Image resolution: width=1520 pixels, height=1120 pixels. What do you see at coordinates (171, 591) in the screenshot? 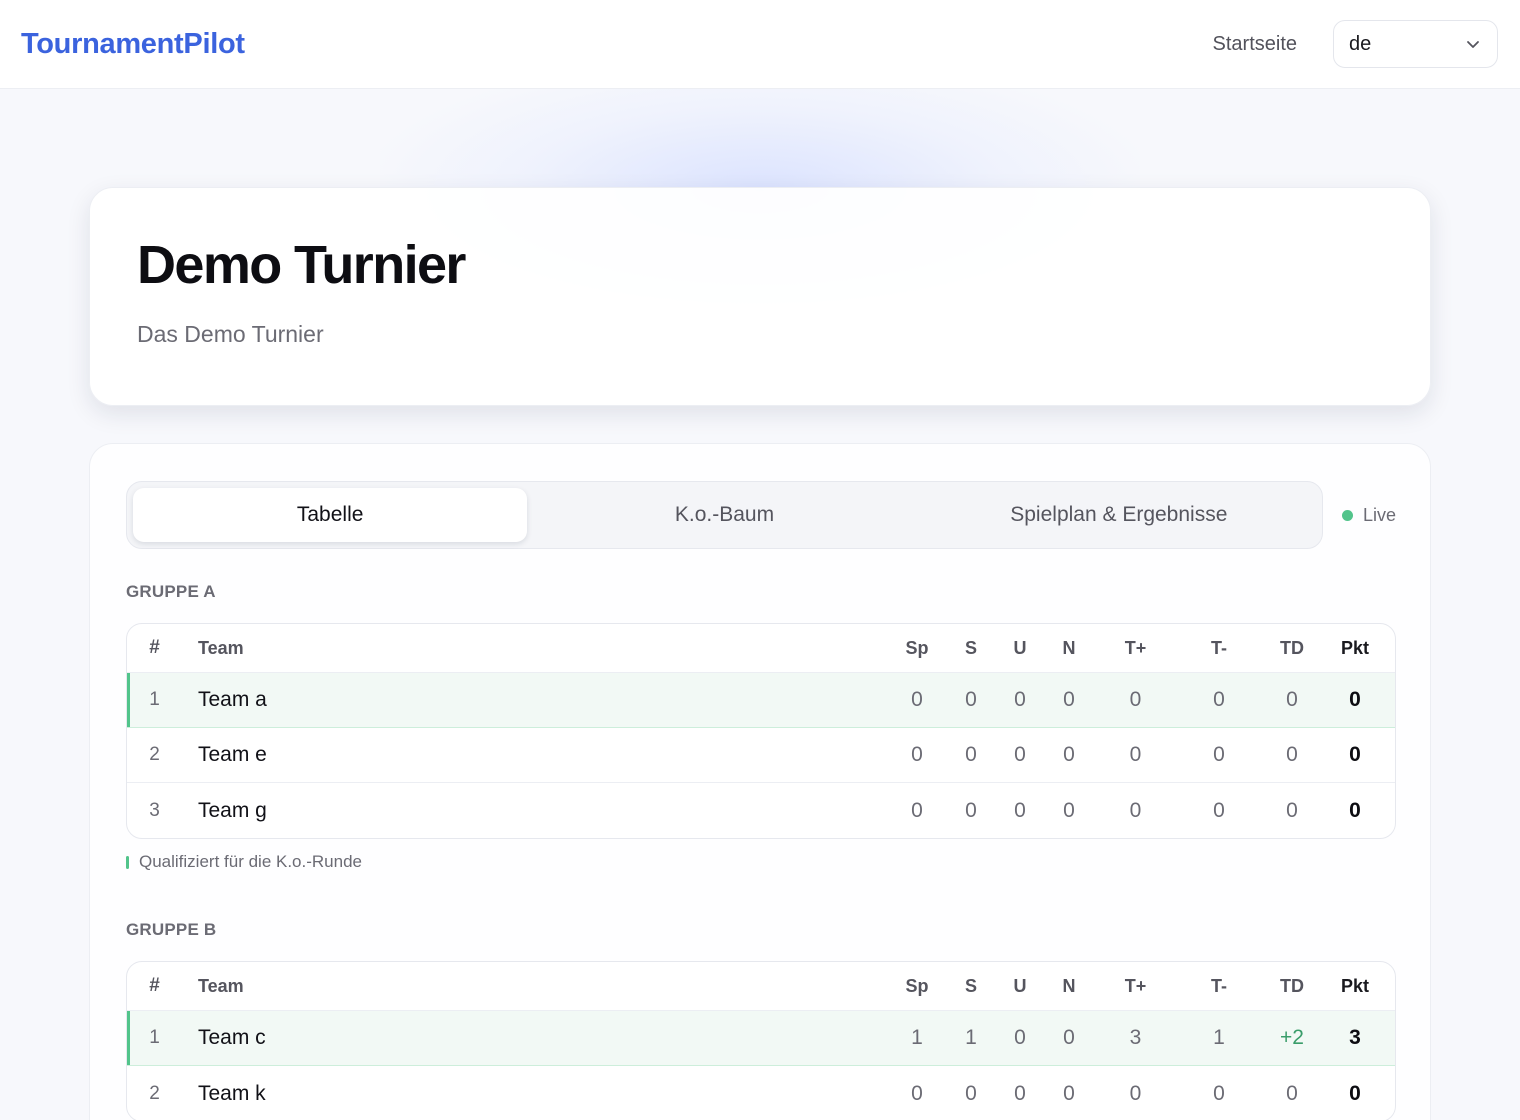
I see `group-title: GRUPPE A` at bounding box center [171, 591].